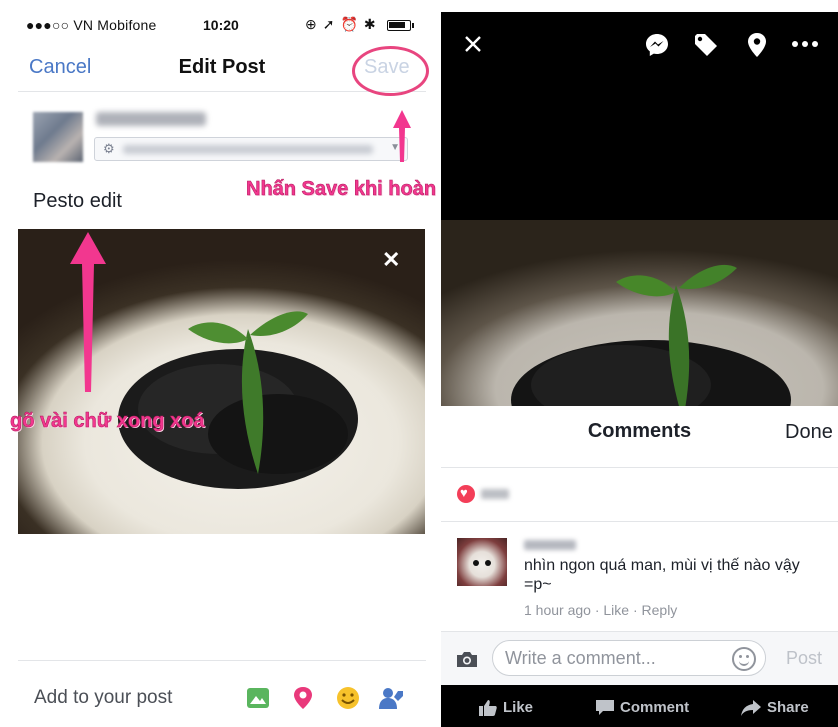 The width and height of the screenshot is (838, 727). I want to click on carrier-label: ●●●○○ VN Mobifone, so click(91, 25).